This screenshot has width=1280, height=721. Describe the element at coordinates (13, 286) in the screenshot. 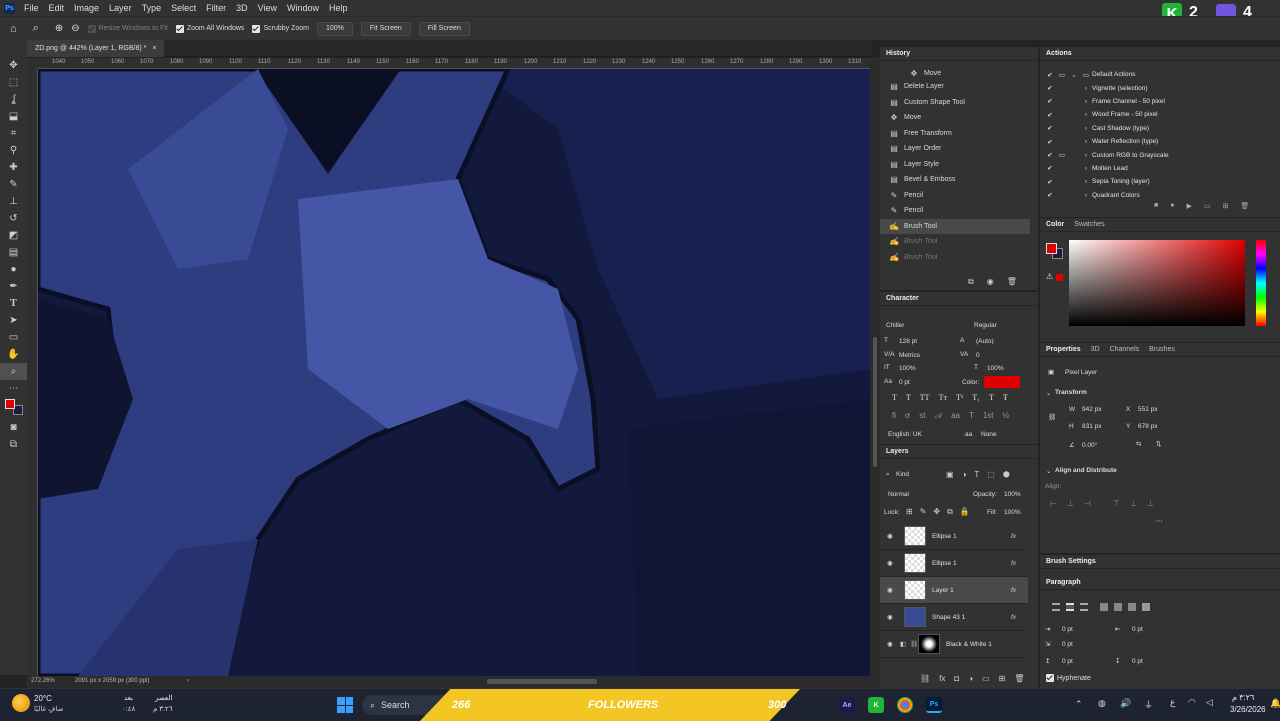

I see `pen-tool-icon: ✒` at that location.